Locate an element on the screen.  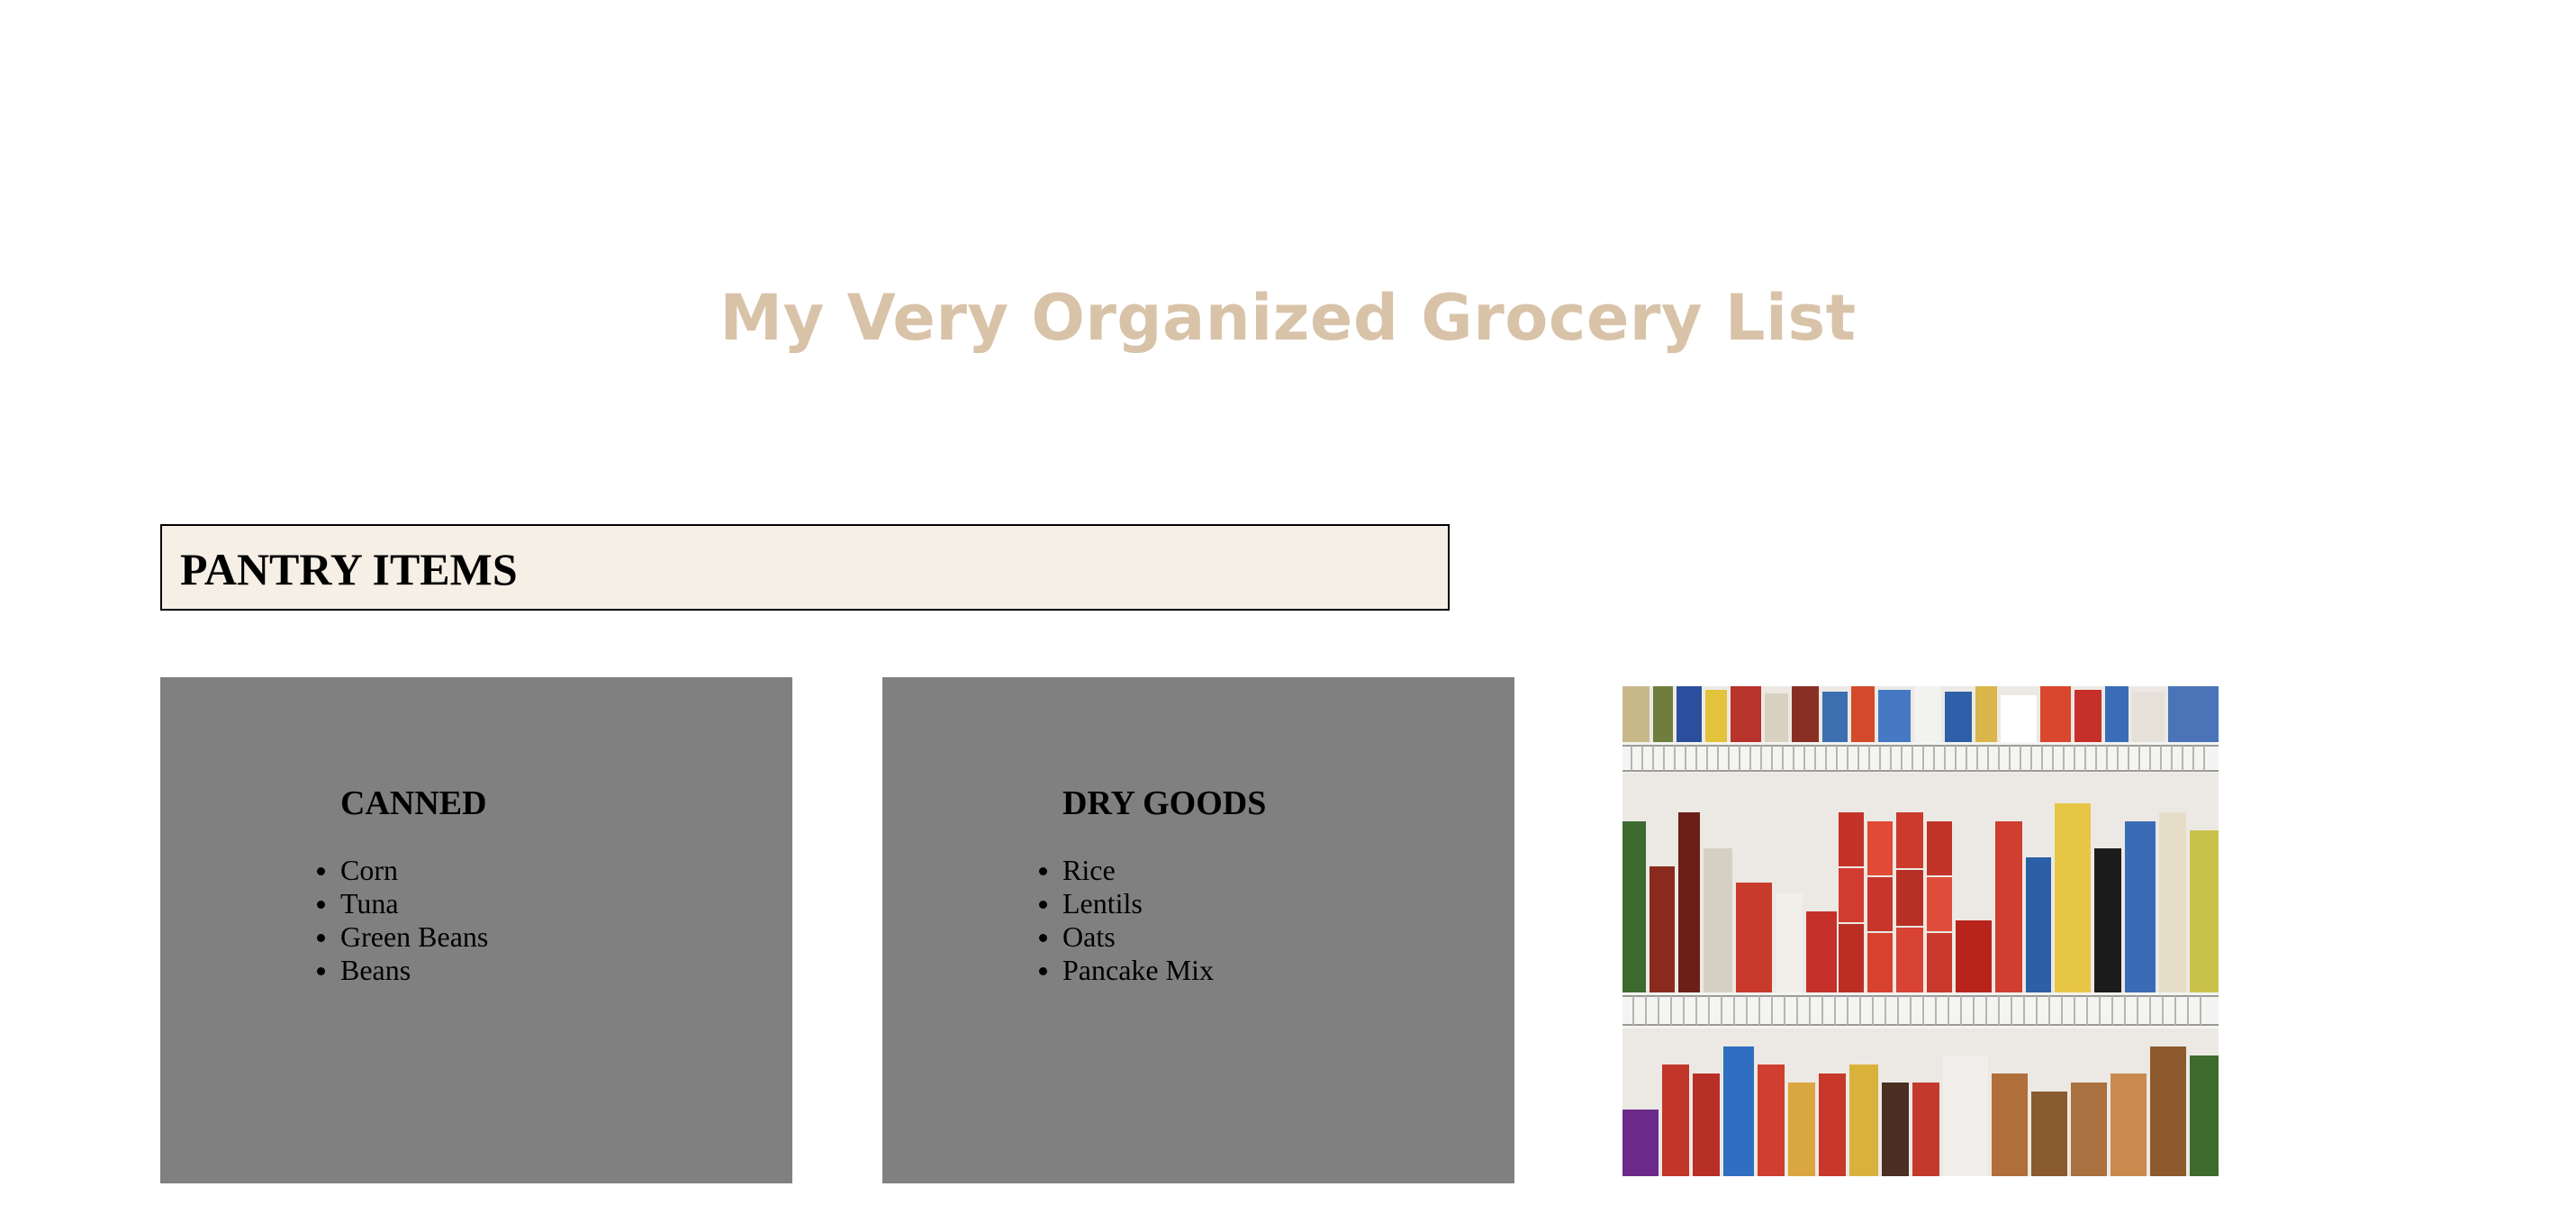
dry-goods-heading: DRY GOODS is located at coordinates (1164, 803).